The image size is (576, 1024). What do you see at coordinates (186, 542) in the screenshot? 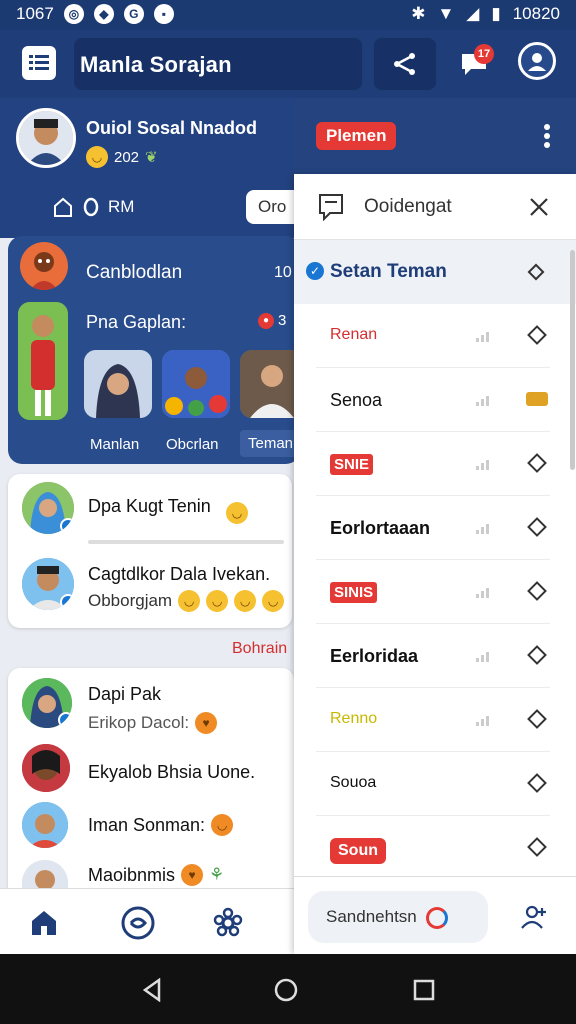
I see `progress-line` at bounding box center [186, 542].